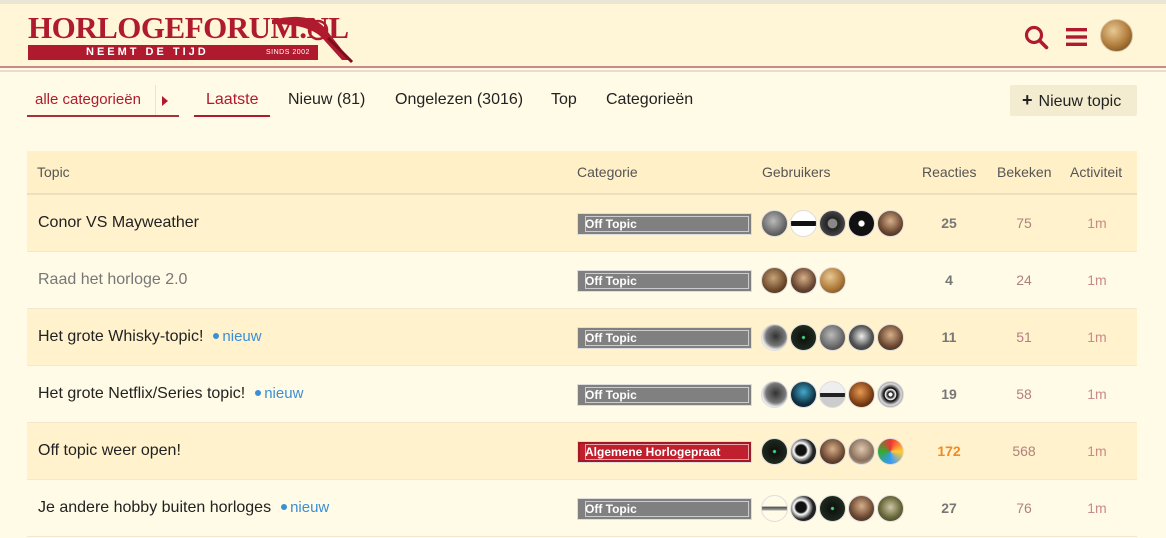 The image size is (1166, 538). Describe the element at coordinates (1024, 394) in the screenshot. I see `view-count: 58` at that location.